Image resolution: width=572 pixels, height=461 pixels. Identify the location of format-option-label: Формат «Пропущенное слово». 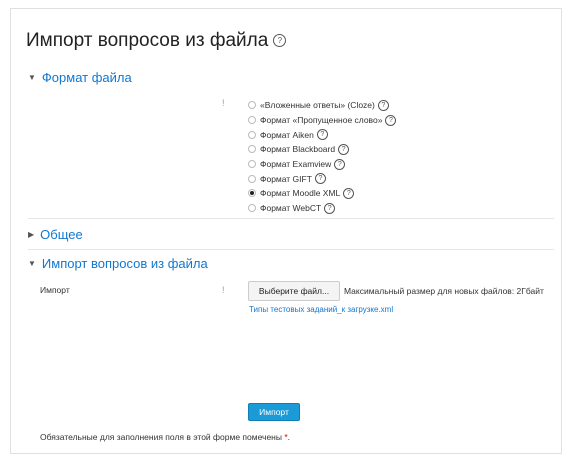
(321, 120).